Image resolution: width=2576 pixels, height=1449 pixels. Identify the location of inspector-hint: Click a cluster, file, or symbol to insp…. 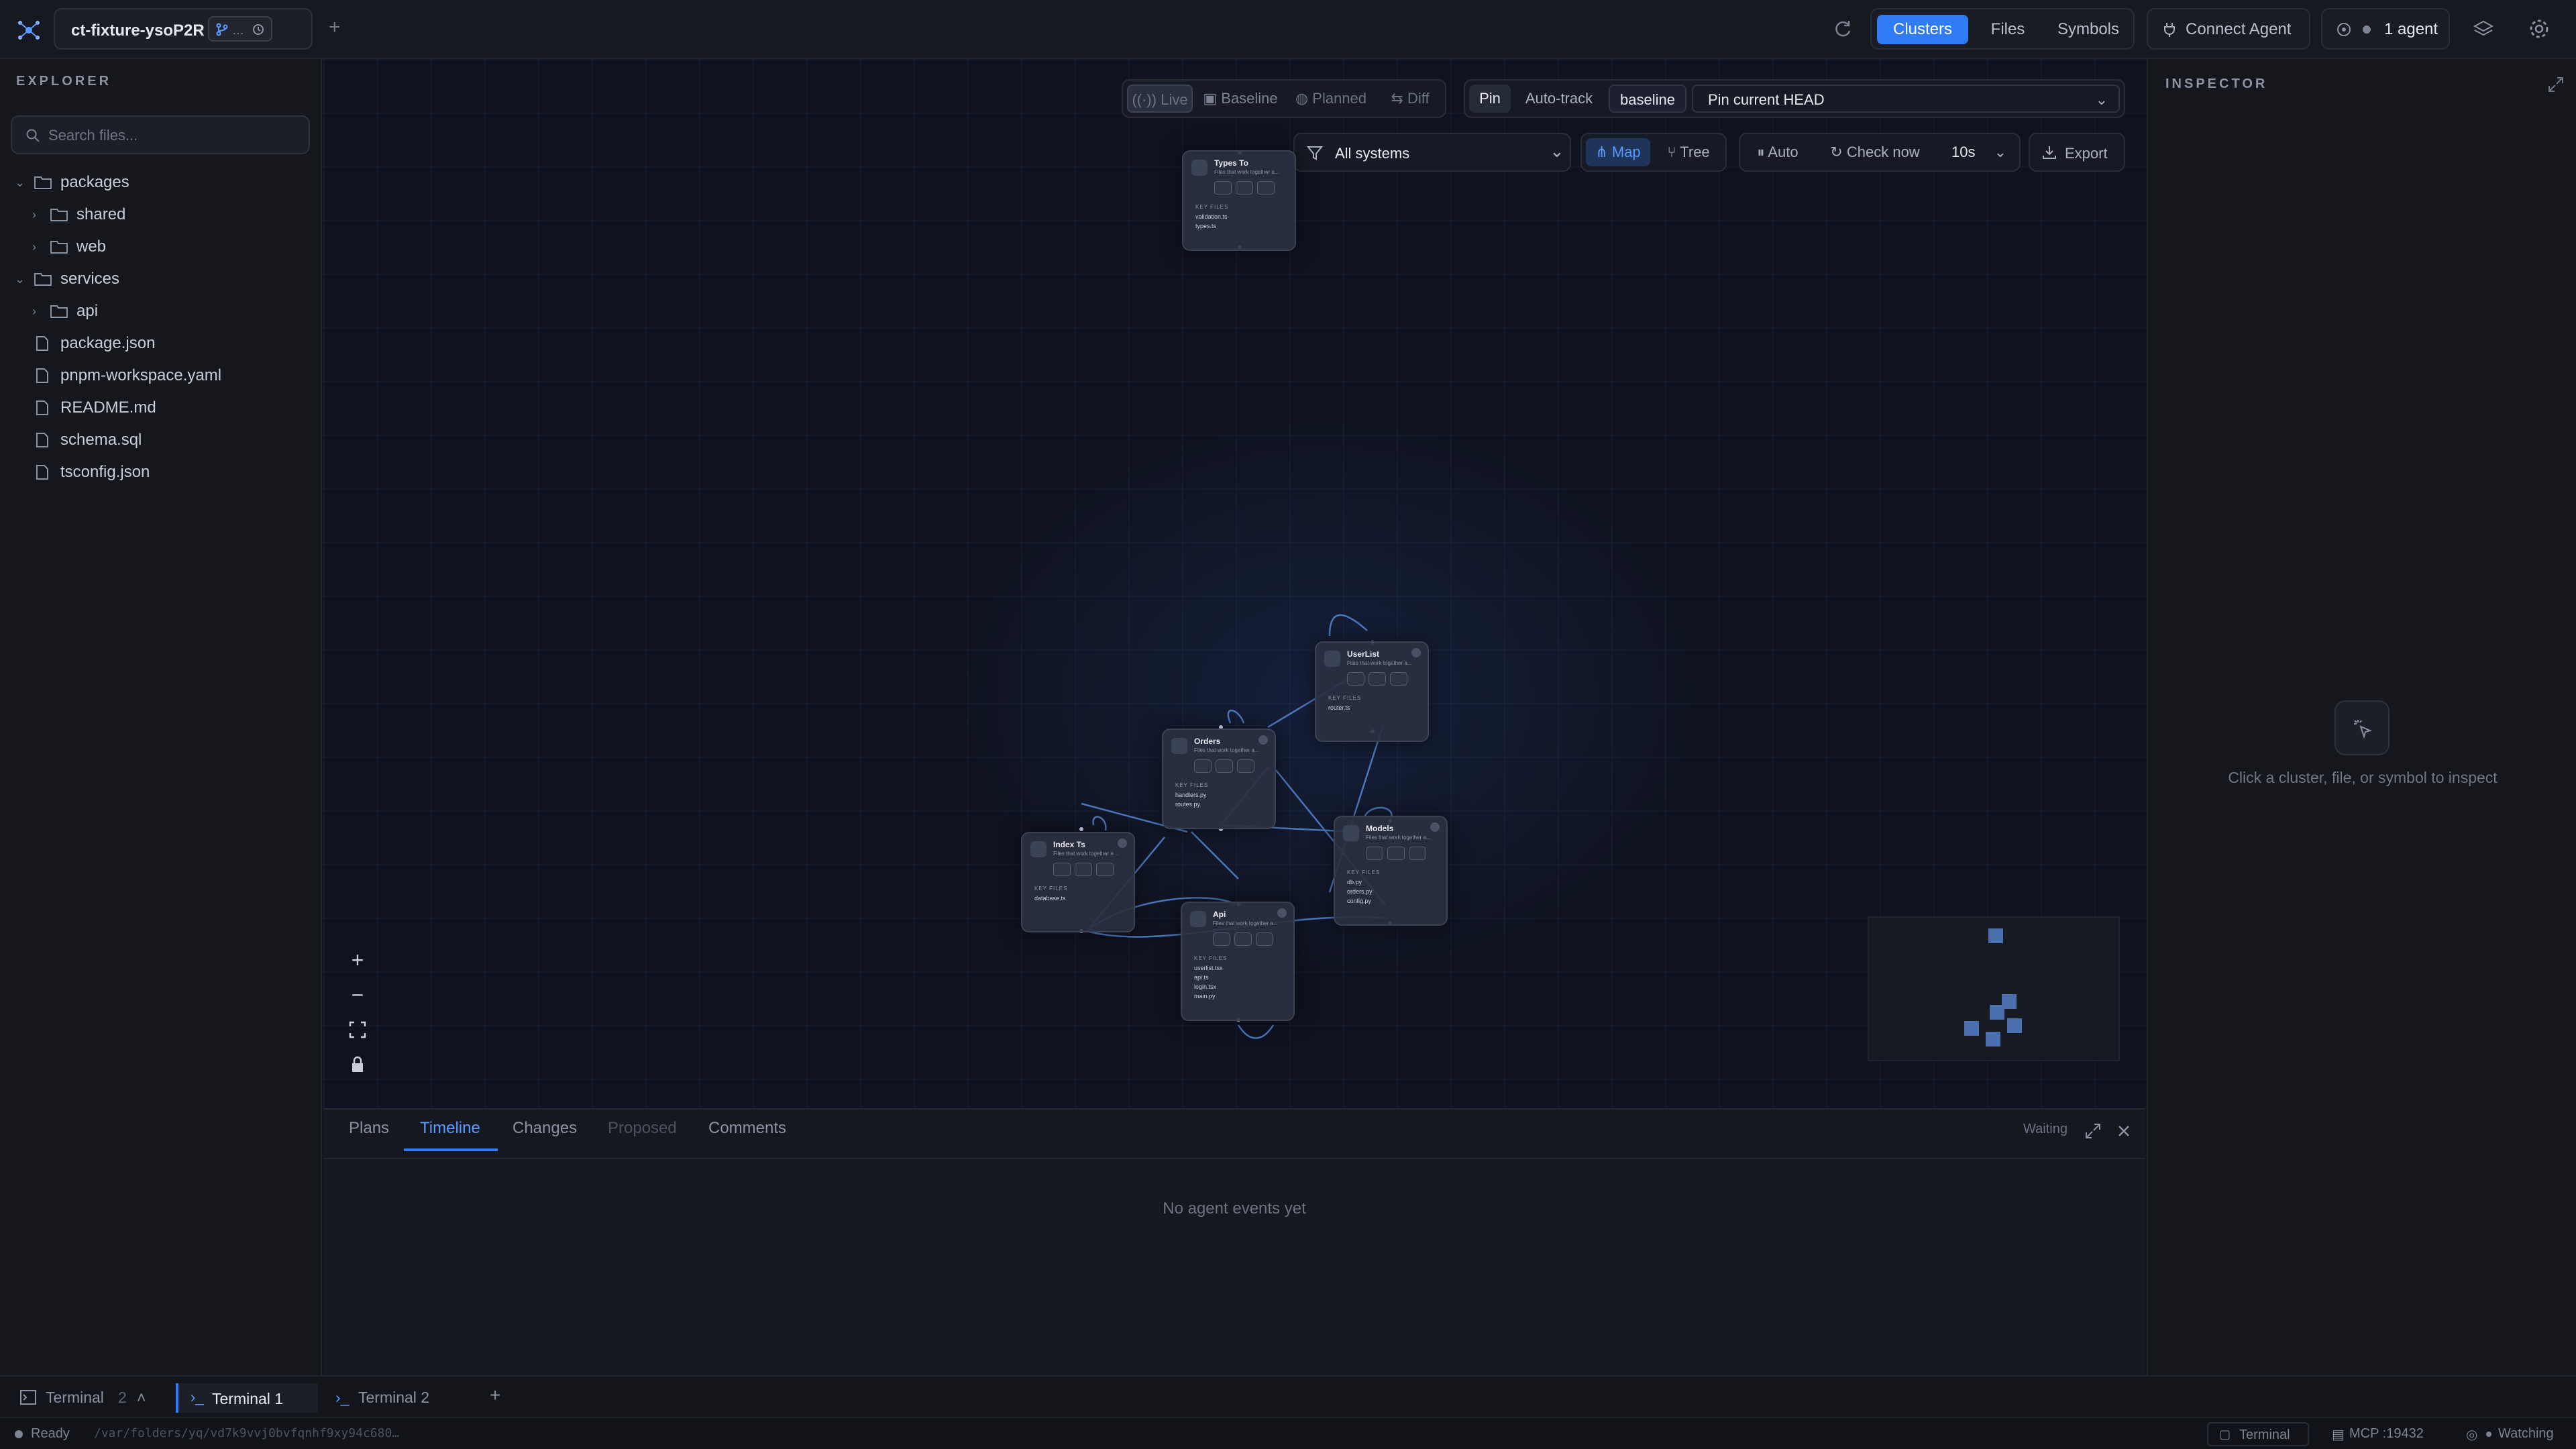
(2363, 777).